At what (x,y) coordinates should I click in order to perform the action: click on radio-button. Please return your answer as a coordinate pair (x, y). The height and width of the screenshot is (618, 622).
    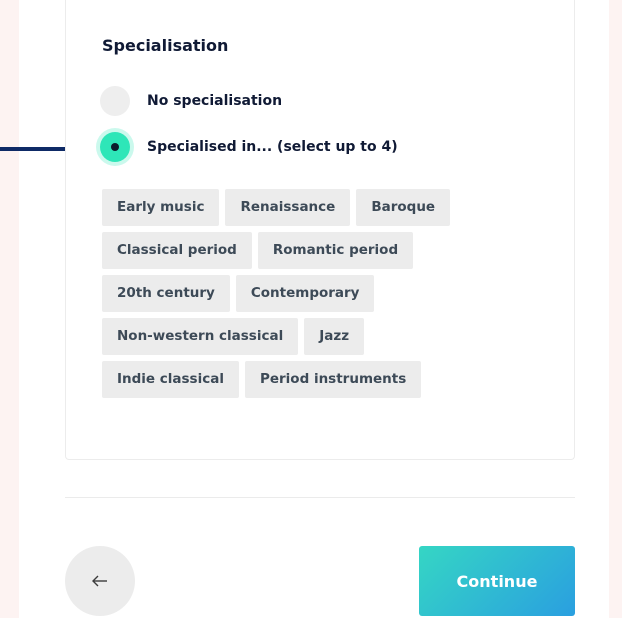
    Looking at the image, I should click on (115, 101).